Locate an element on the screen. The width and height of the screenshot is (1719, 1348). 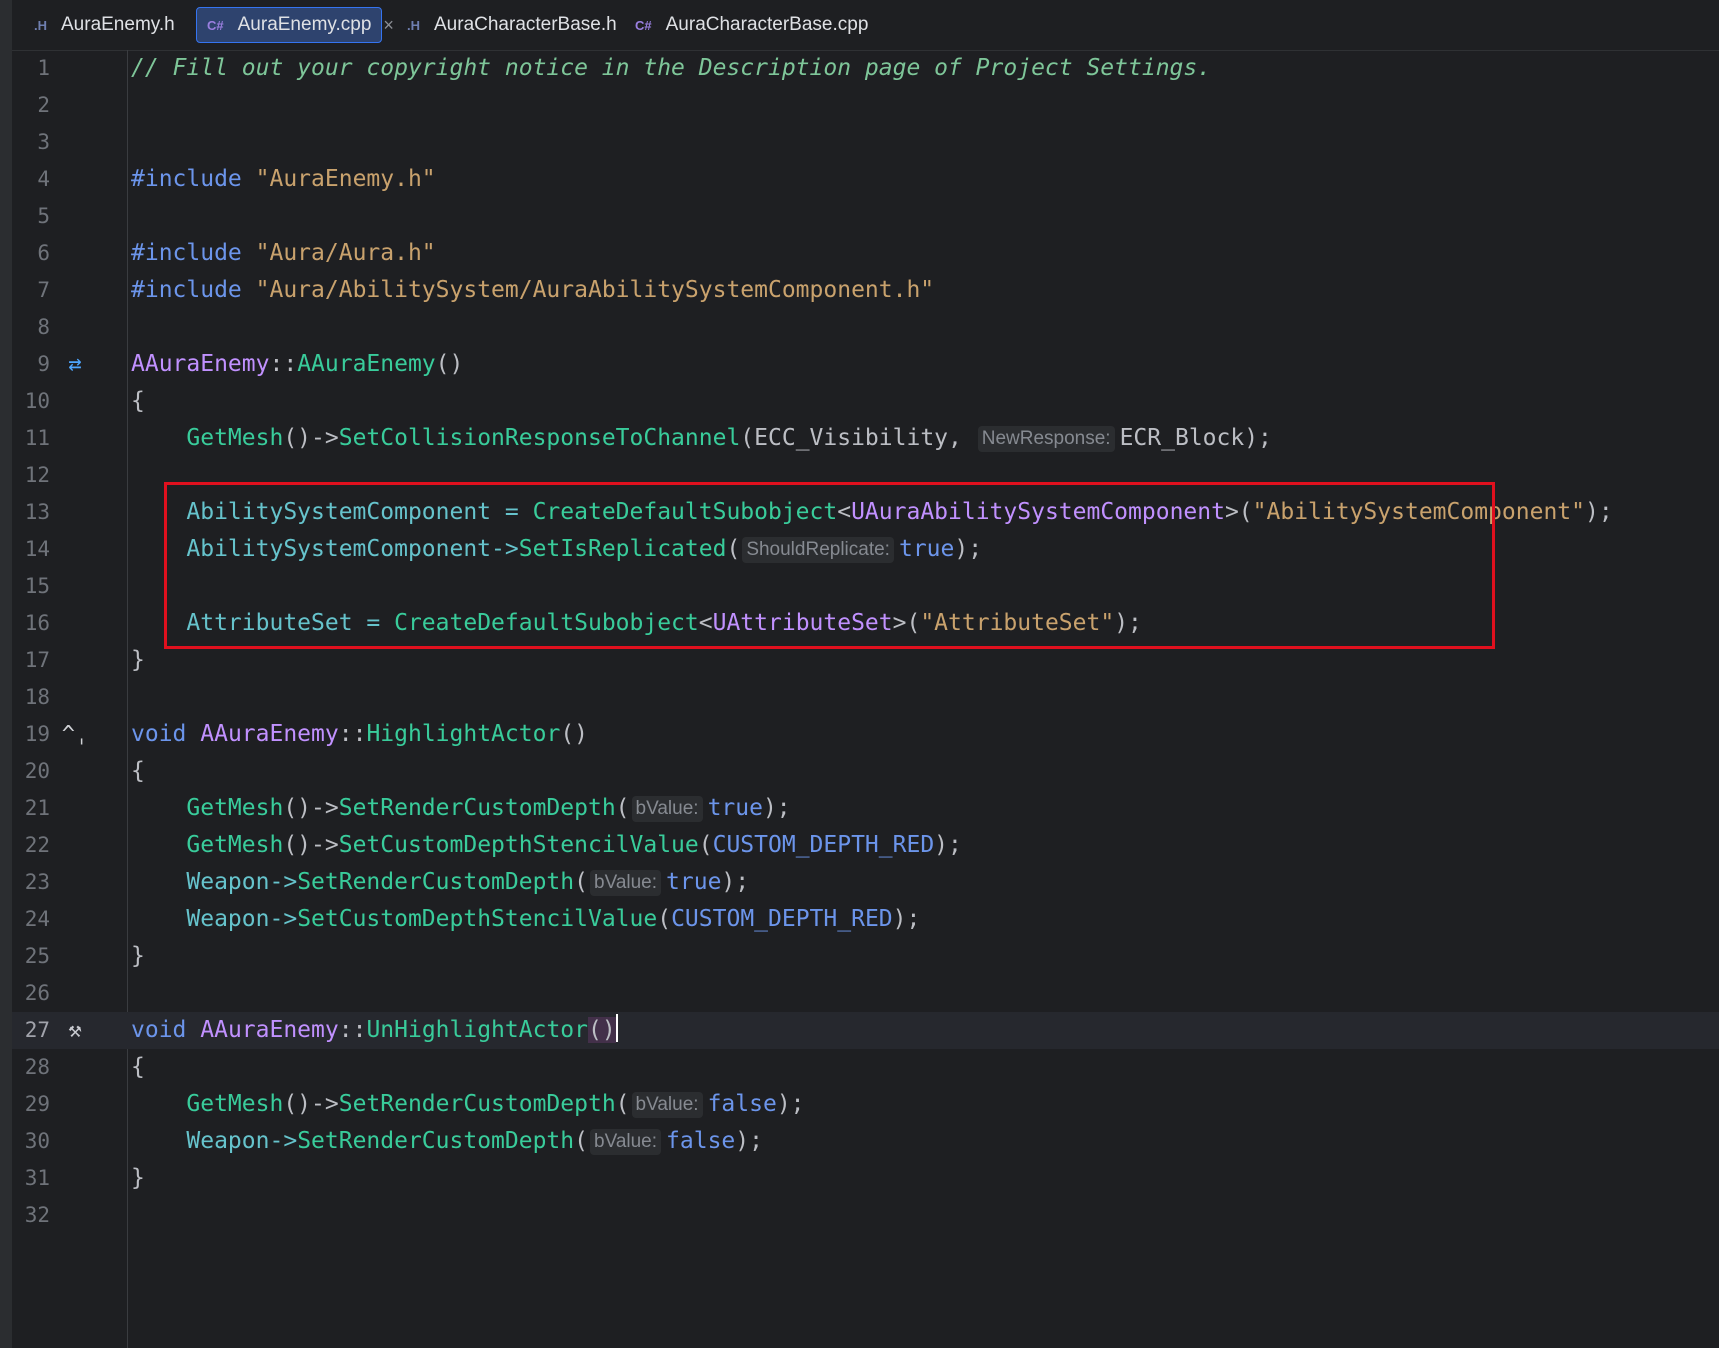
code-line: 6 #include "Aura/Aura.h" is located at coordinates (865, 253).